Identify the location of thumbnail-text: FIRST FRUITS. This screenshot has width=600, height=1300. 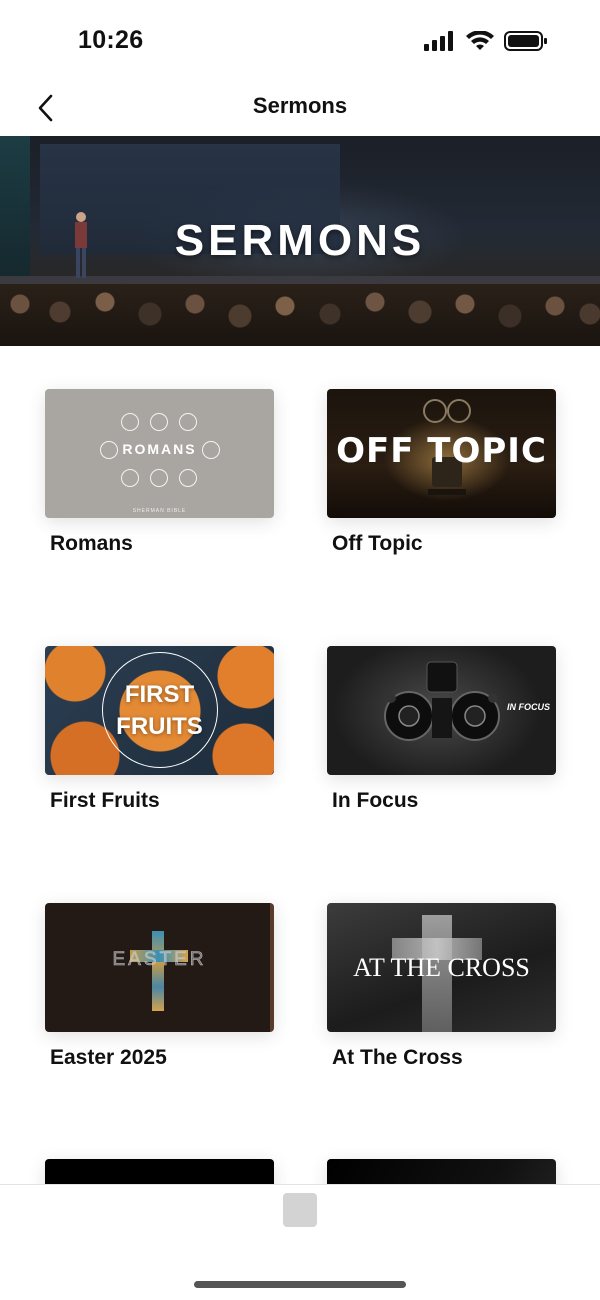
(159, 711).